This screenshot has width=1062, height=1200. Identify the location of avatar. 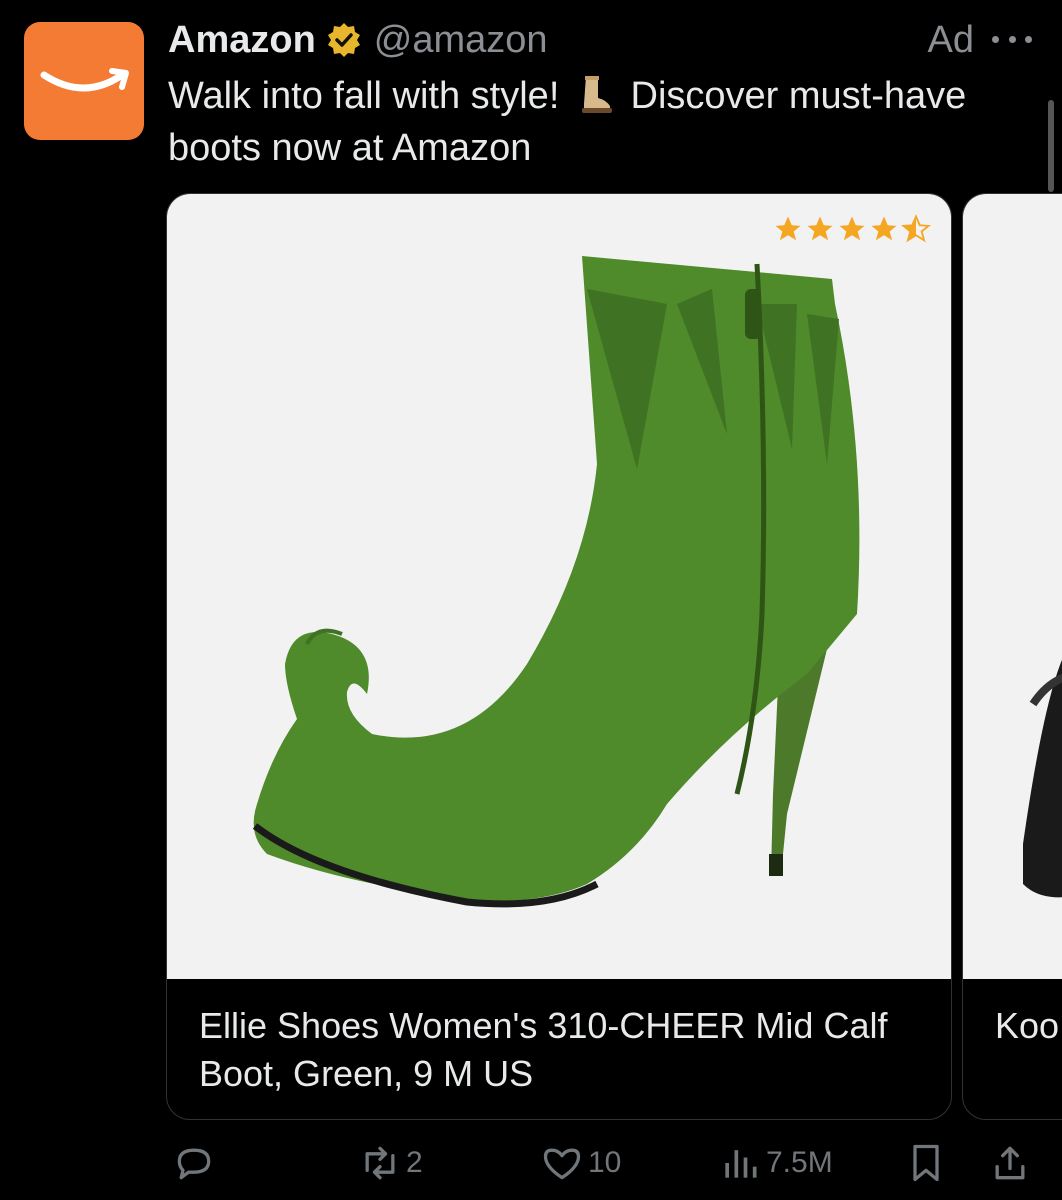
(84, 81).